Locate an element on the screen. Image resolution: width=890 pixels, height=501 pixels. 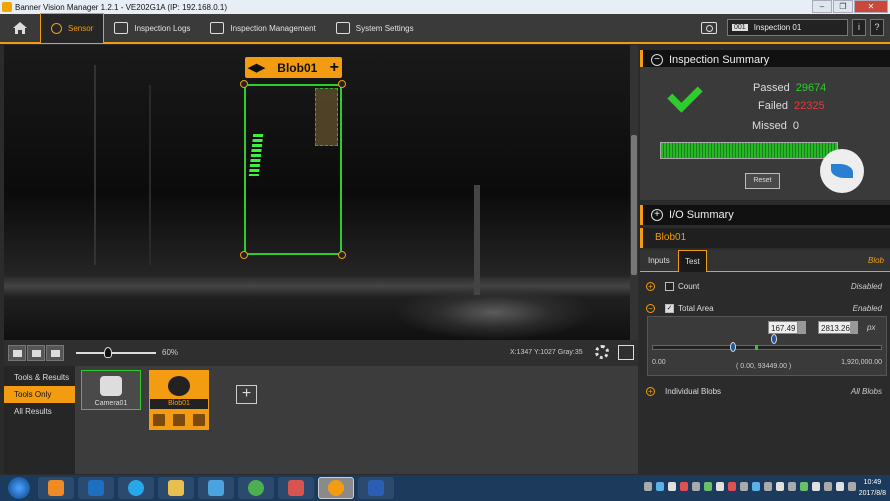
image-view-button is located at coordinates (55, 353).